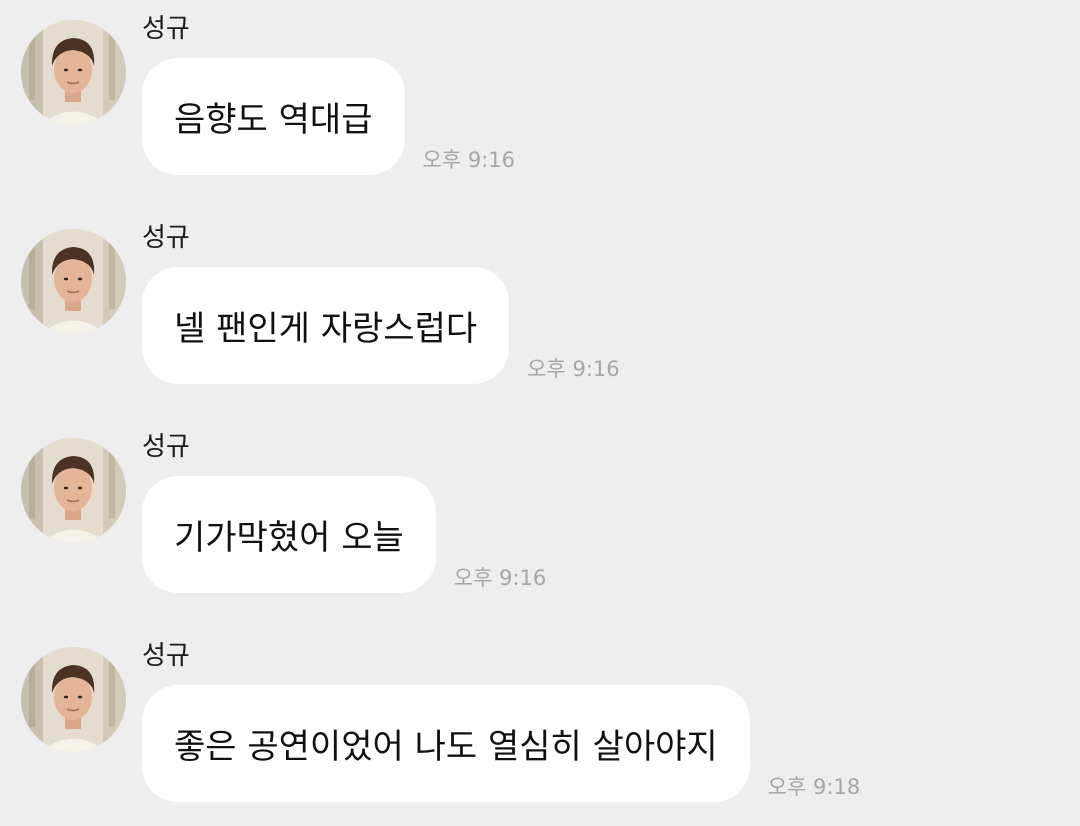 This screenshot has height=826, width=1080. Describe the element at coordinates (446, 743) in the screenshot. I see `message-bubble: 좋은 공연이었어 나도 열심히 살아야지` at that location.